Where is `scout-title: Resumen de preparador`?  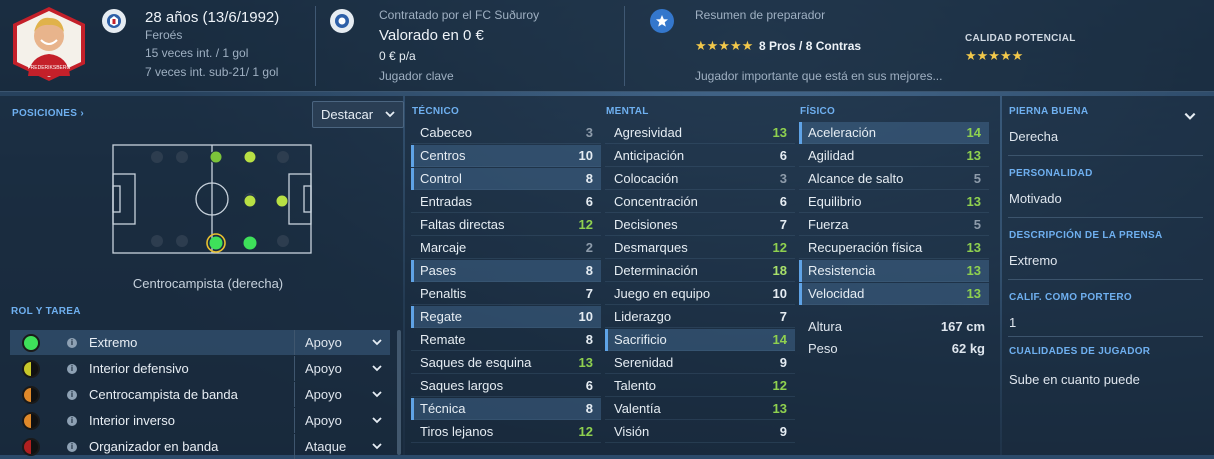 scout-title: Resumen de preparador is located at coordinates (760, 15).